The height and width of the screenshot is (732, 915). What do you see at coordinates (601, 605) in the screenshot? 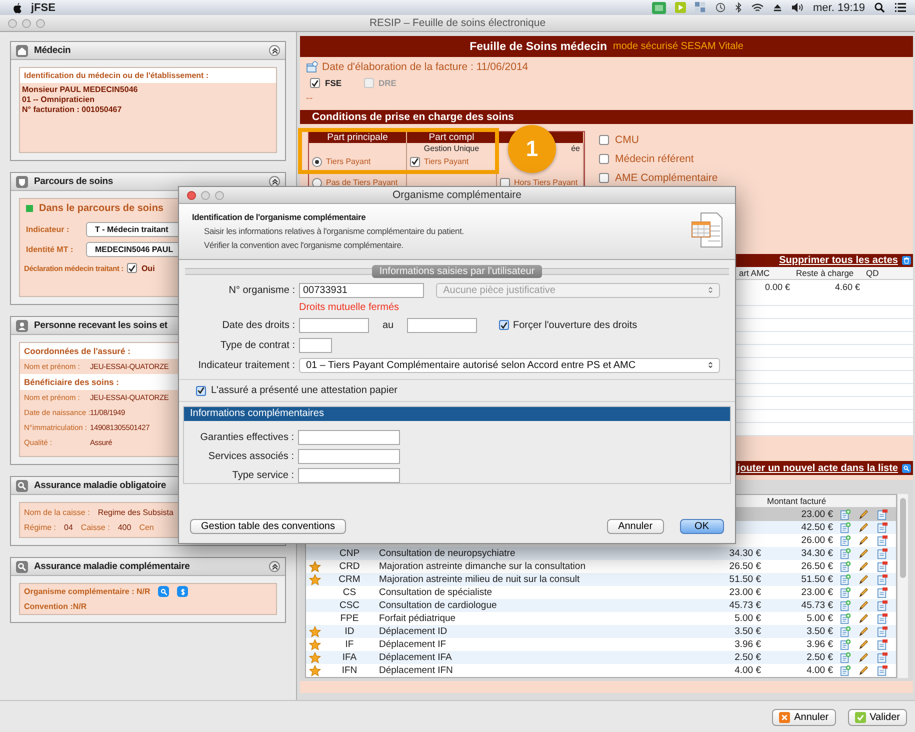
I see `table-row: CSC Consultation de cardiologue 45.73 € 45.73 €` at bounding box center [601, 605].